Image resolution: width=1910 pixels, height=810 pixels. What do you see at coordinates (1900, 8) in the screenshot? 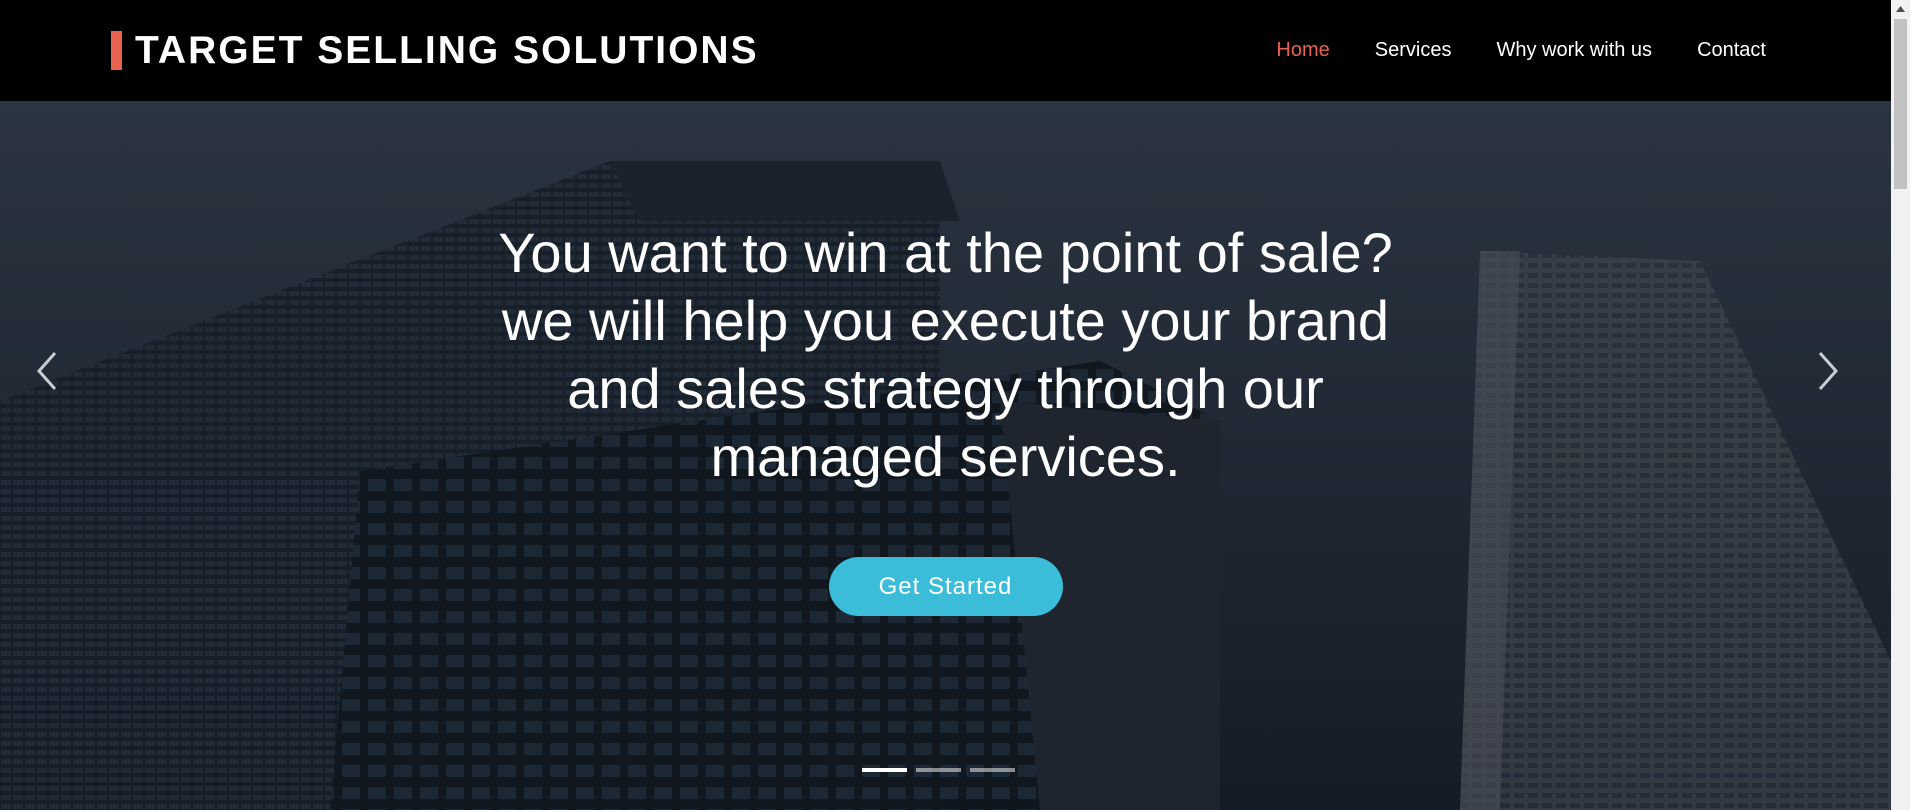
I see `scroll-up-arrow-icon` at bounding box center [1900, 8].